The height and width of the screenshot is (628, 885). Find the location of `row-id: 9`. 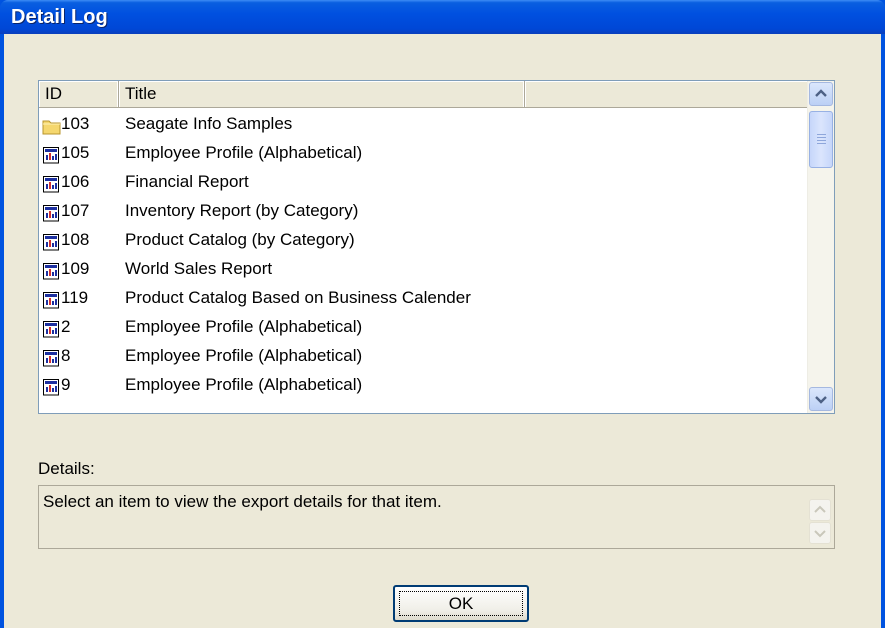

row-id: 9 is located at coordinates (66, 384).